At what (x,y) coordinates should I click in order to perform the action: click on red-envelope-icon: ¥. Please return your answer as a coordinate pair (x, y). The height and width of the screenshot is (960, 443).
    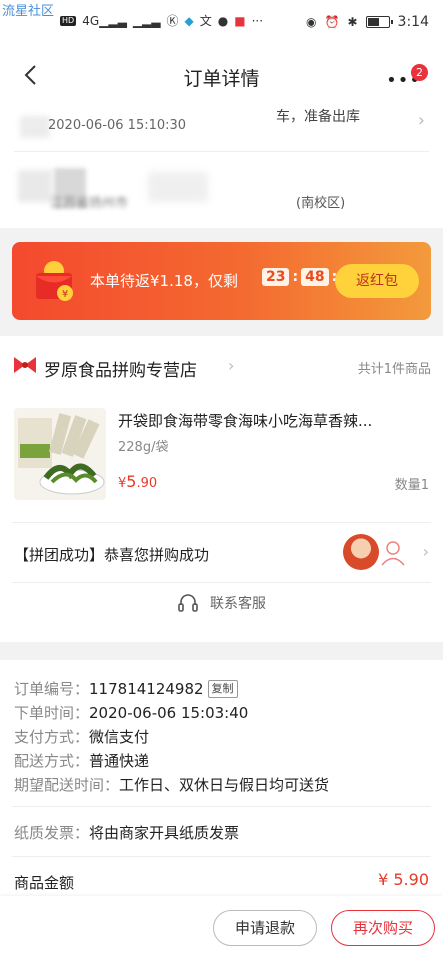
    Looking at the image, I should click on (54, 281).